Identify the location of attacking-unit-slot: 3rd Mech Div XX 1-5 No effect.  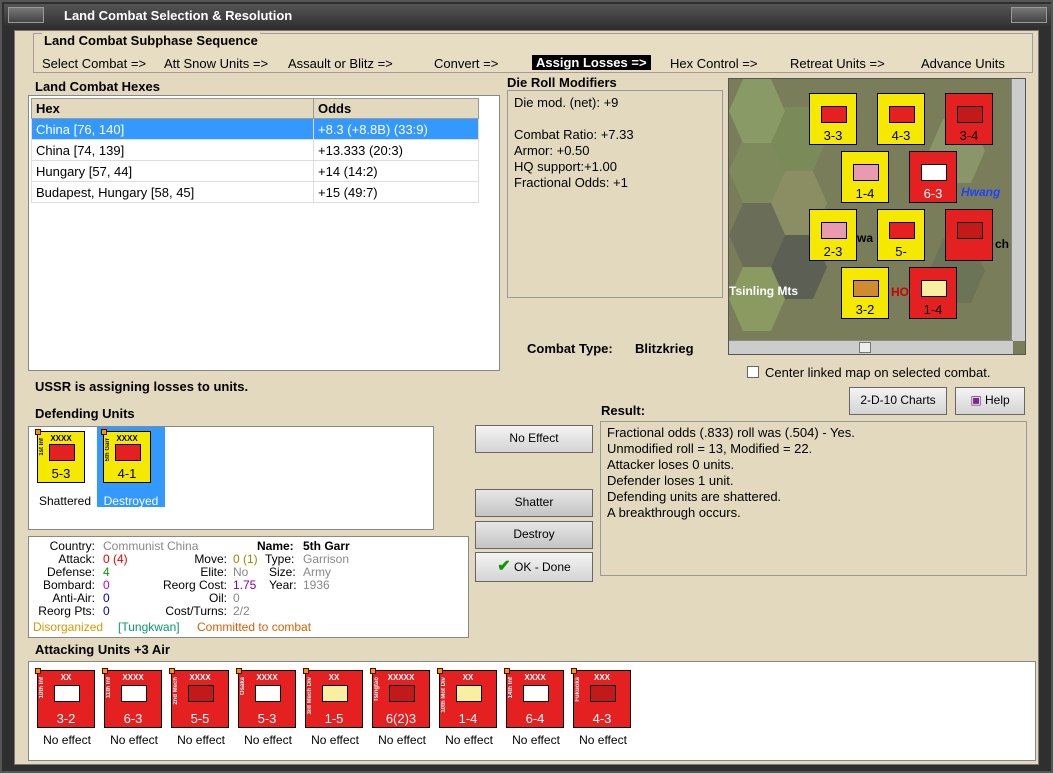
(335, 712).